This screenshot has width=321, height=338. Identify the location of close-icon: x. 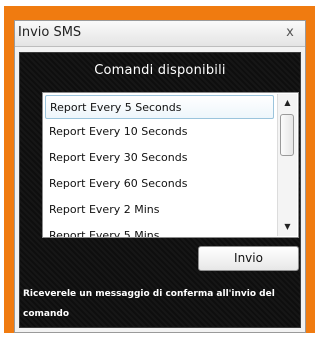
(290, 32).